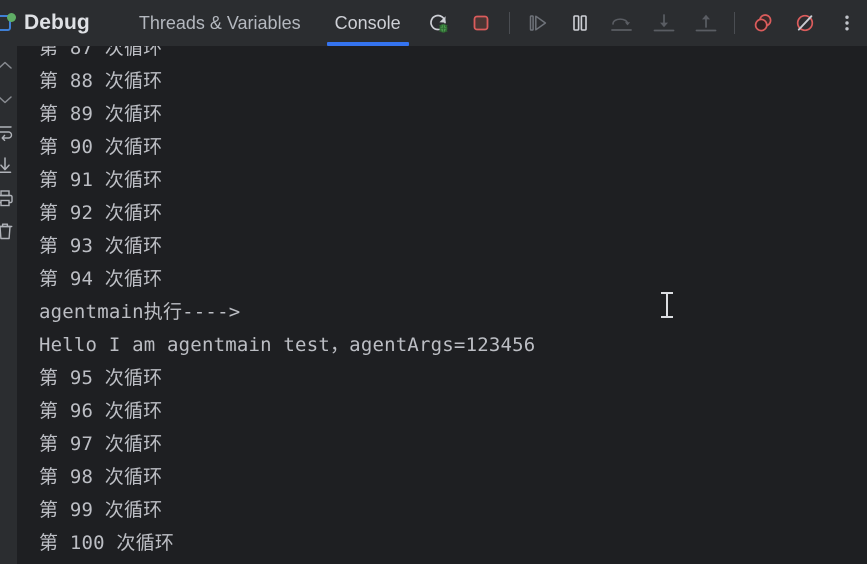  I want to click on console-line: 第 92 次循环, so click(101, 213).